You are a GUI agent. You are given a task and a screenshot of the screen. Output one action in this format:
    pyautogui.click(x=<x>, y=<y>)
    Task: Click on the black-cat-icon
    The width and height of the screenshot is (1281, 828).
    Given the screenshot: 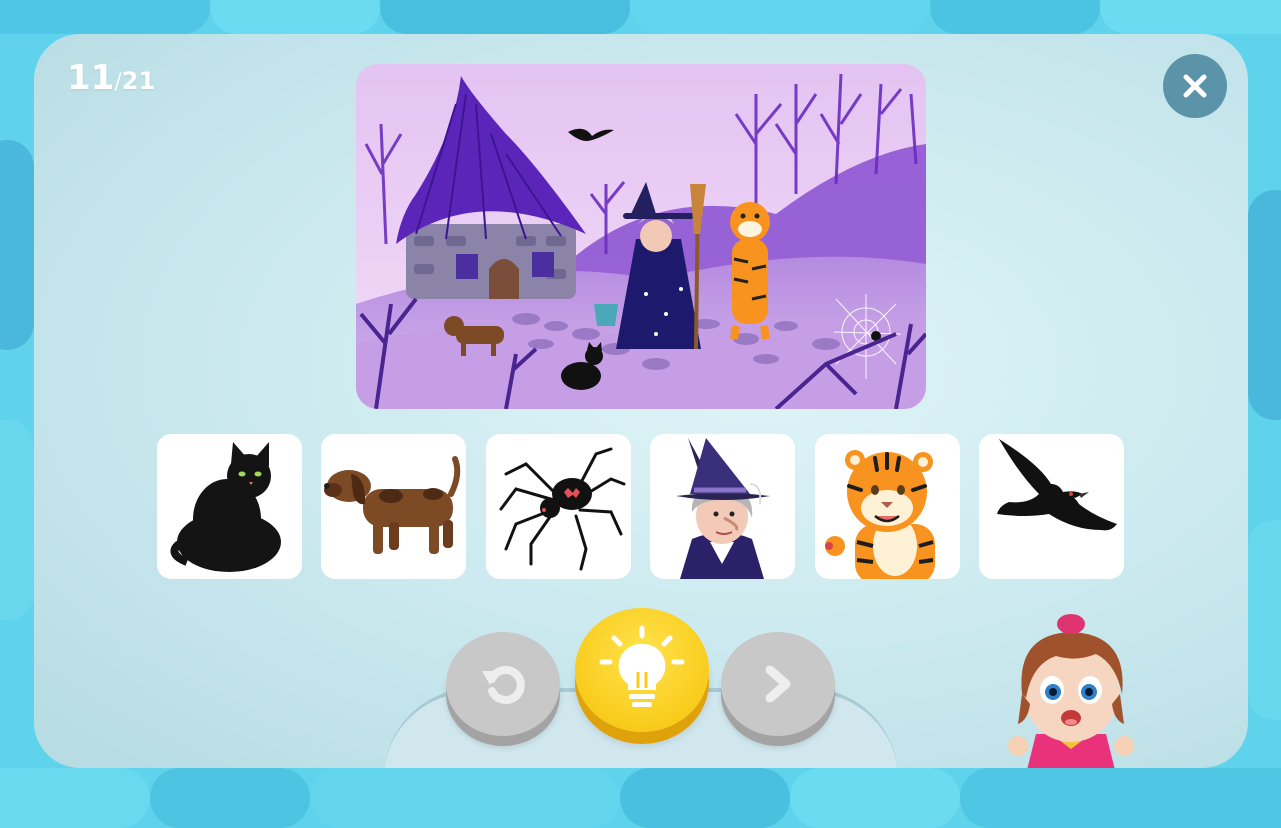 What is the action you would take?
    pyautogui.click(x=225, y=507)
    